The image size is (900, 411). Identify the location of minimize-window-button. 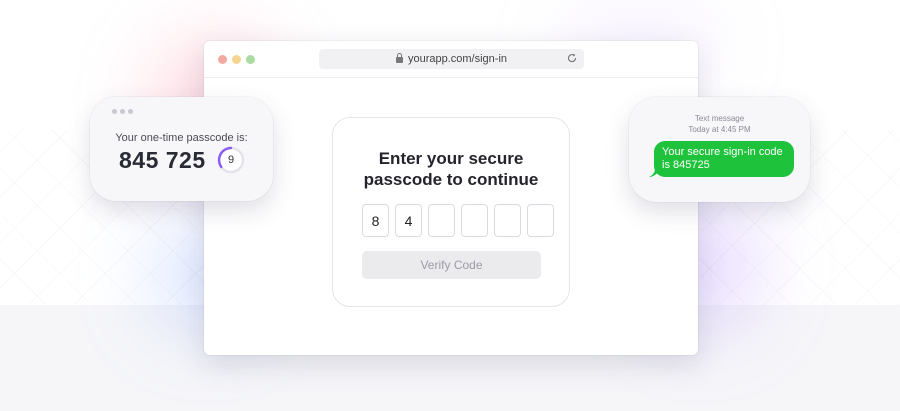
(236, 59).